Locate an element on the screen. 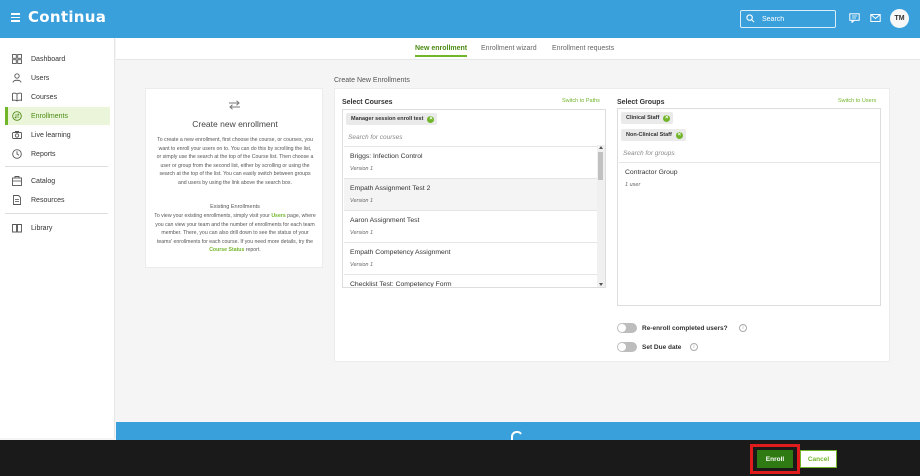 Image resolution: width=920 pixels, height=476 pixels. scroll-down-icon is located at coordinates (601, 284).